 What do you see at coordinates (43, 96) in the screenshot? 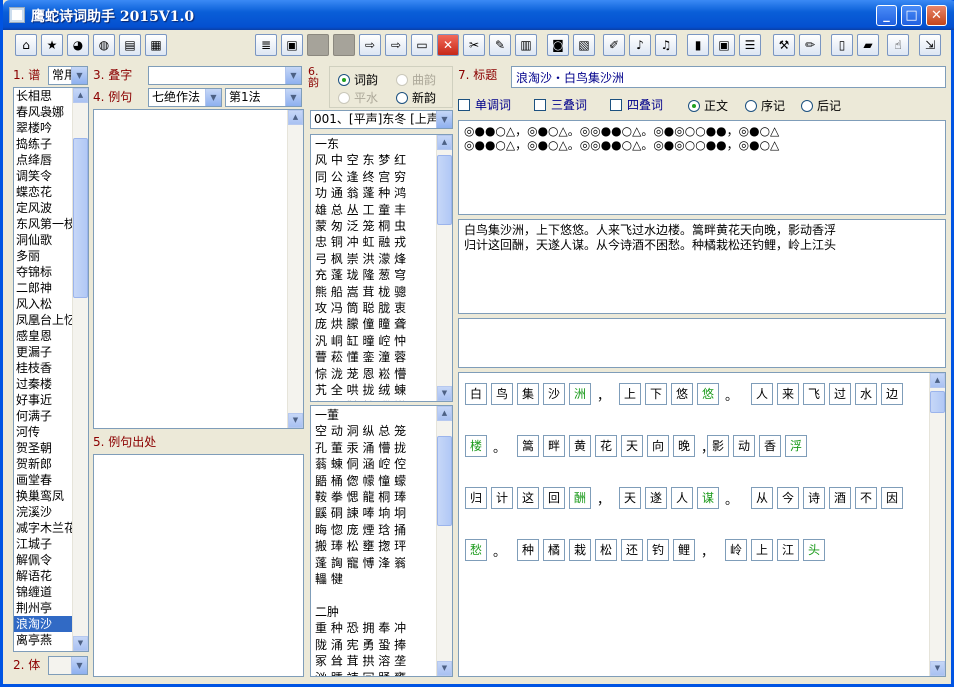
I see `tune-item: 长相思` at bounding box center [43, 96].